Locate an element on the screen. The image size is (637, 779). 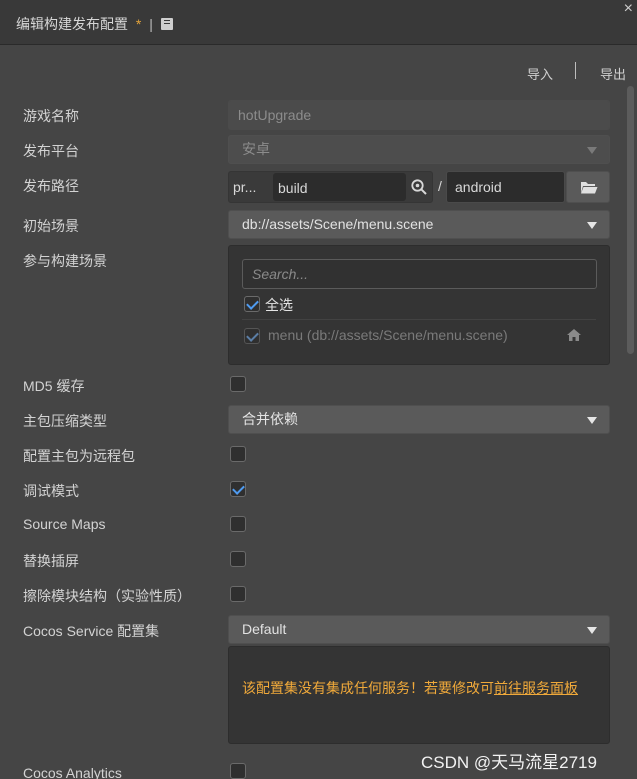
source-maps-checkbox is located at coordinates (238, 524).